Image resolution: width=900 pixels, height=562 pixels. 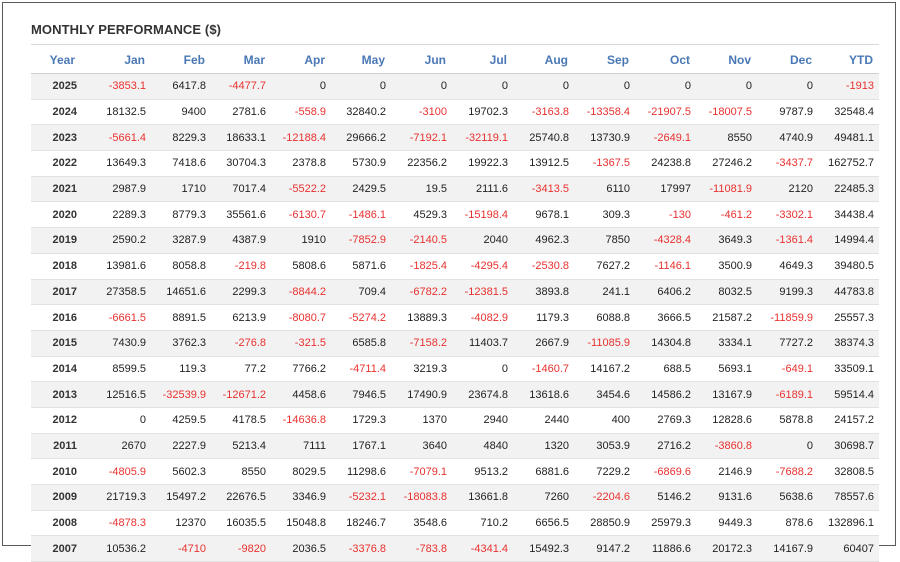 I want to click on month-value-cell: -7158.2, so click(x=421, y=343).